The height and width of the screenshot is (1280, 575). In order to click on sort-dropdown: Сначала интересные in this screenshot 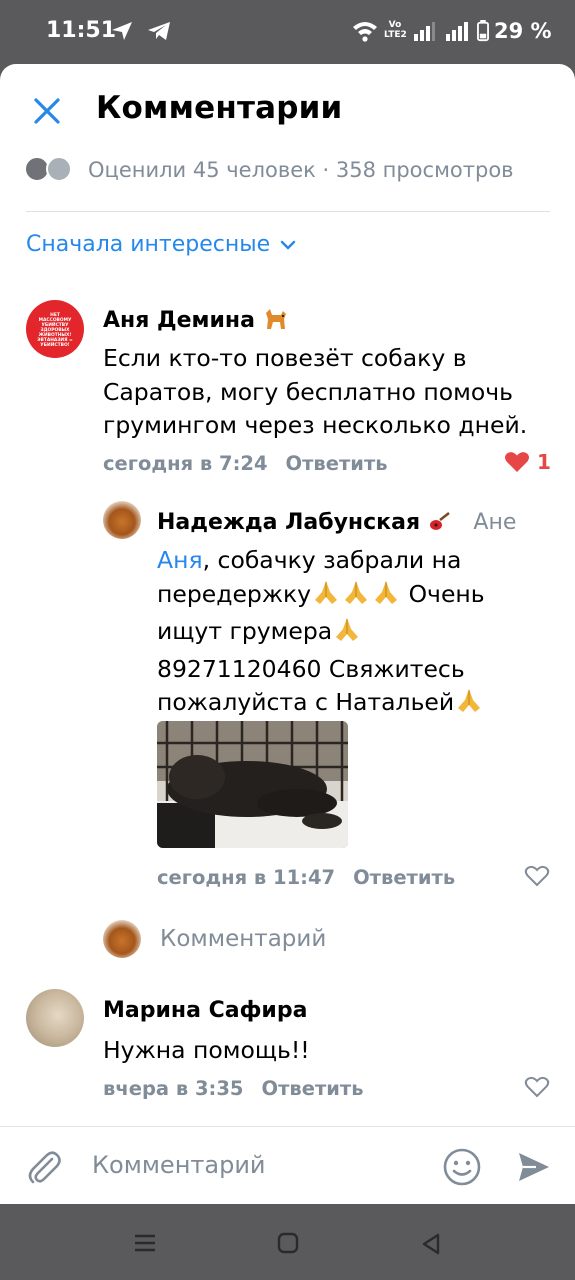, I will do `click(161, 244)`.